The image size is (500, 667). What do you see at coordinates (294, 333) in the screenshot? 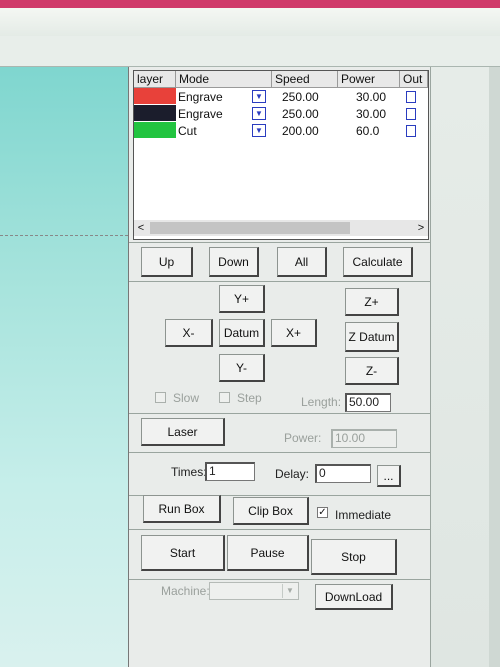
I see `x-plus-button: X+` at bounding box center [294, 333].